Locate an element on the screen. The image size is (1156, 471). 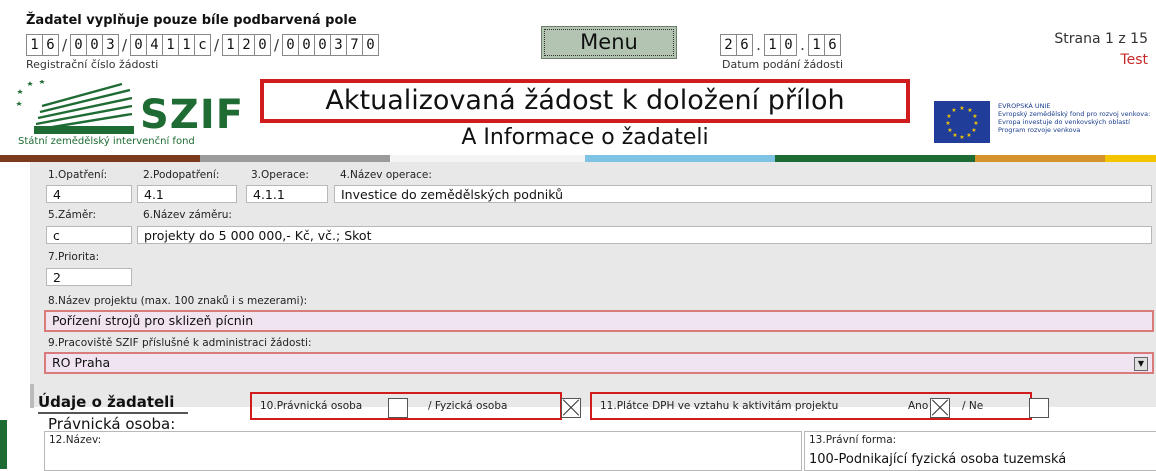
opatreni-field: 4 is located at coordinates (89, 194).